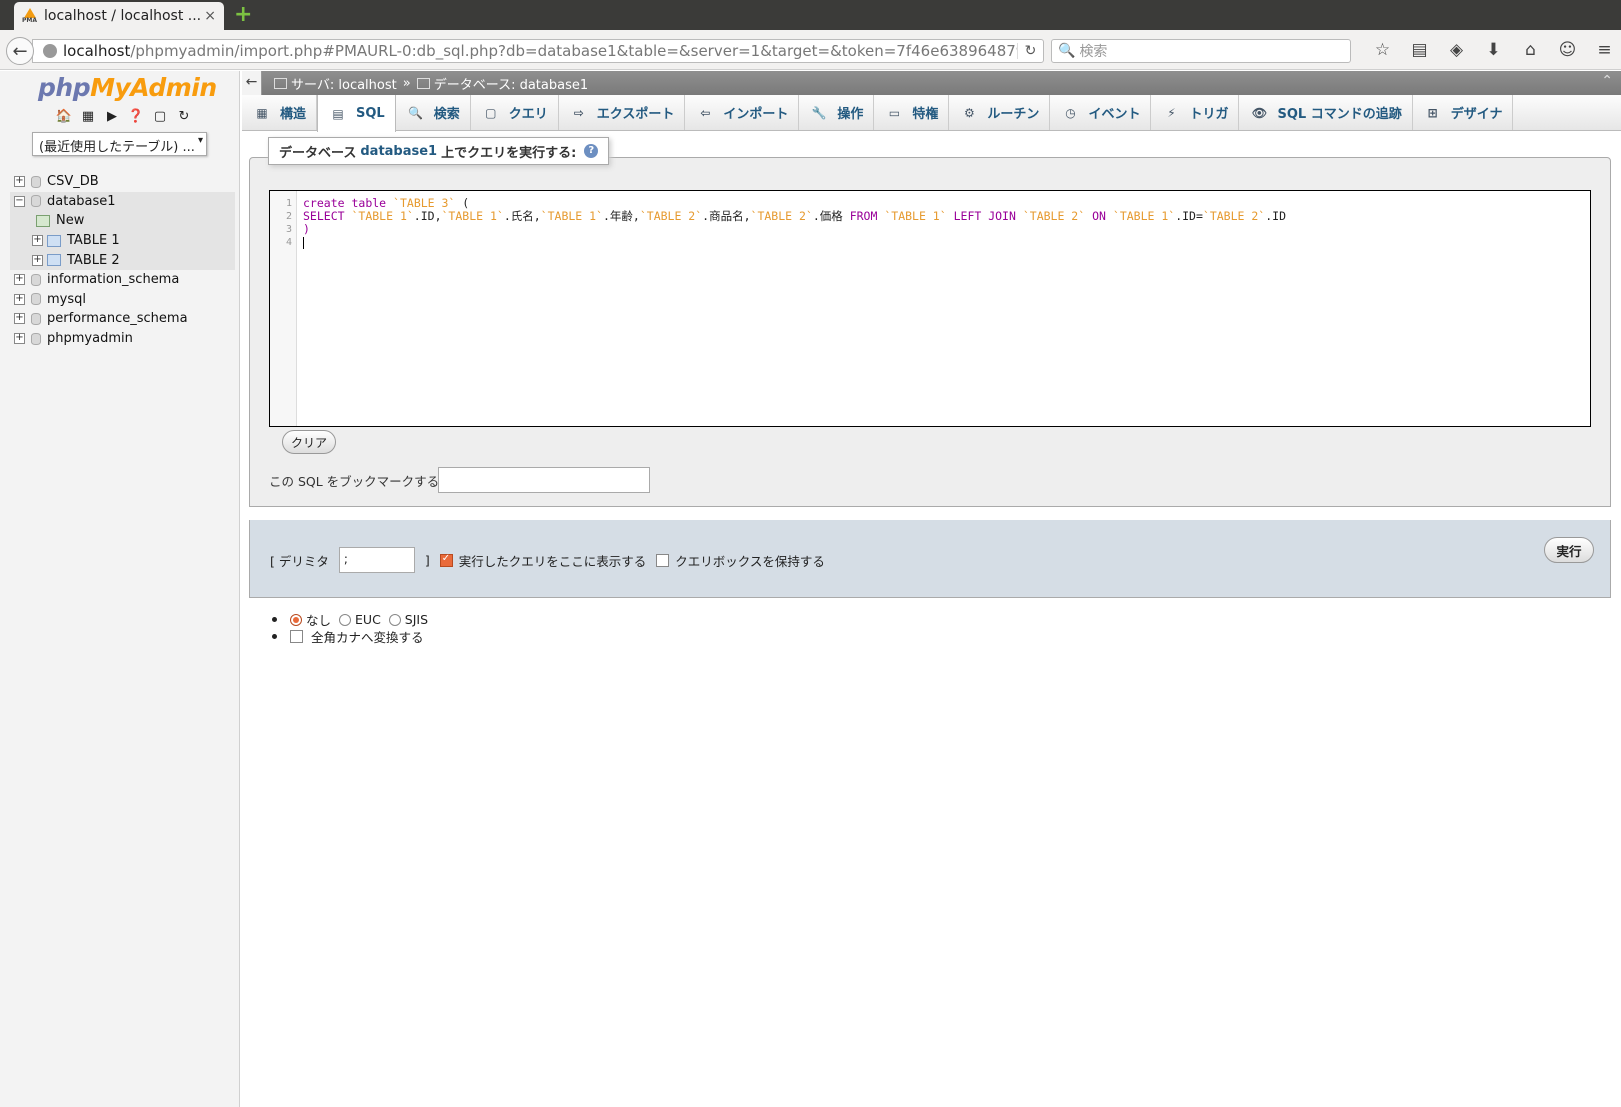  What do you see at coordinates (184, 116) in the screenshot?
I see `refresh-icon: ↻` at bounding box center [184, 116].